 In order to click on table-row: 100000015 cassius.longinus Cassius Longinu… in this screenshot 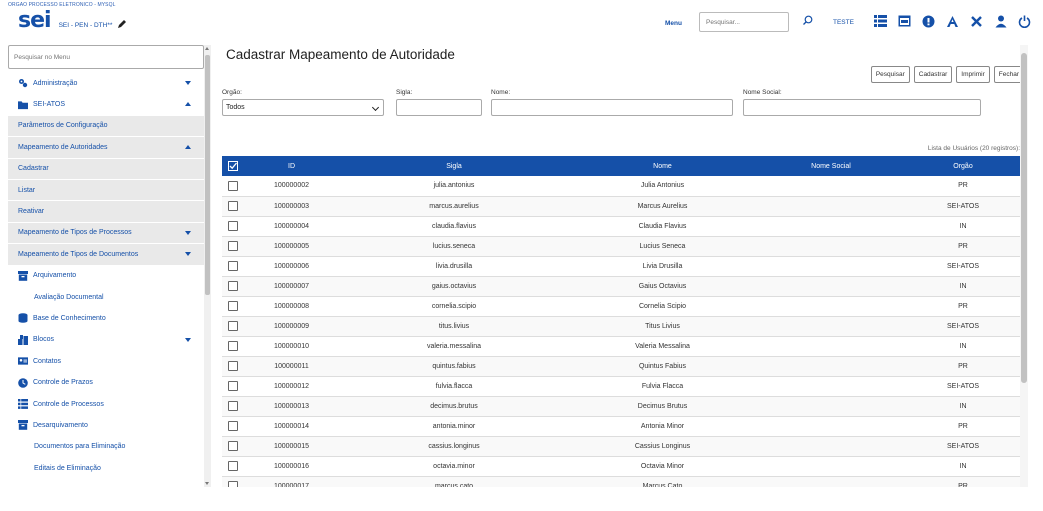, I will do `click(621, 446)`.